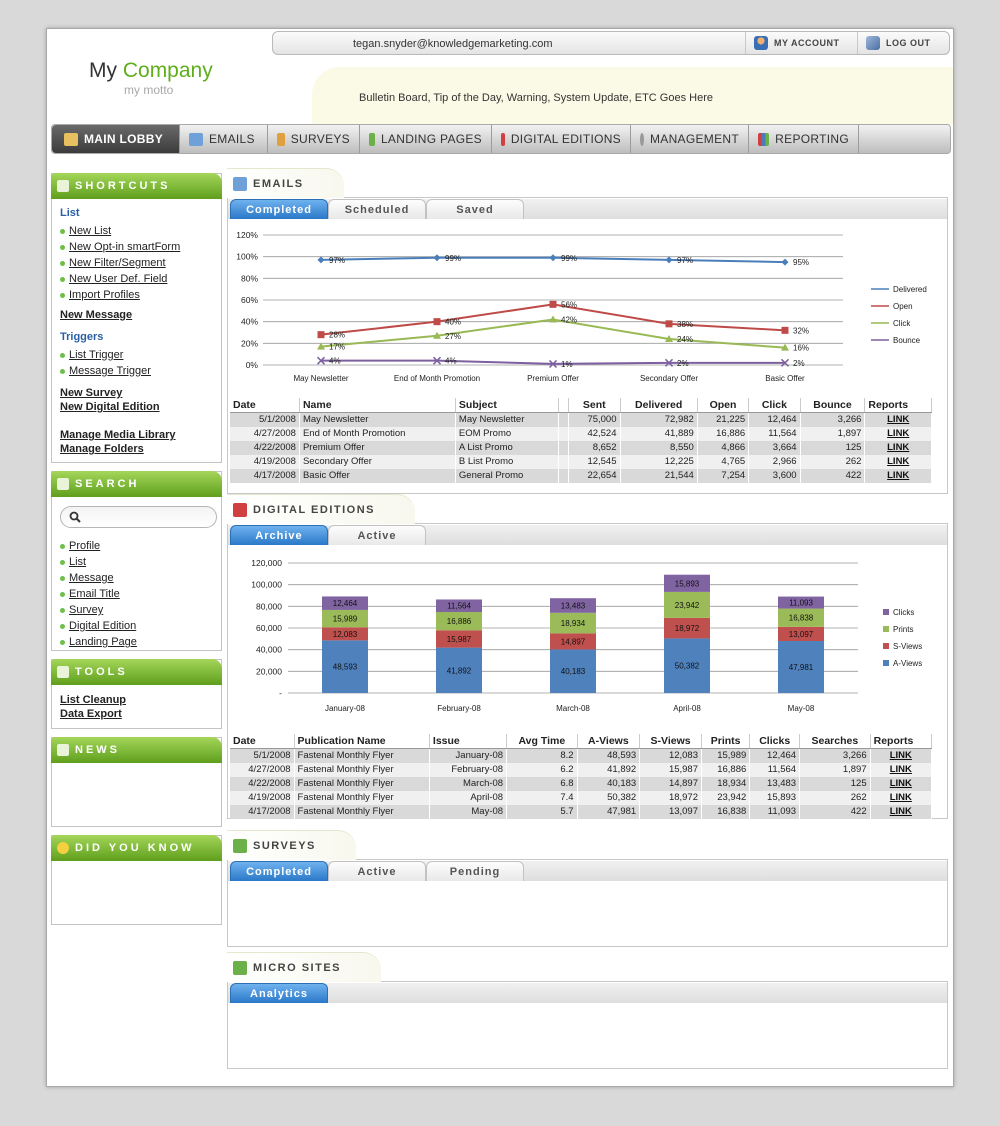 The width and height of the screenshot is (1000, 1126). I want to click on table-cell: 15,893, so click(775, 797).